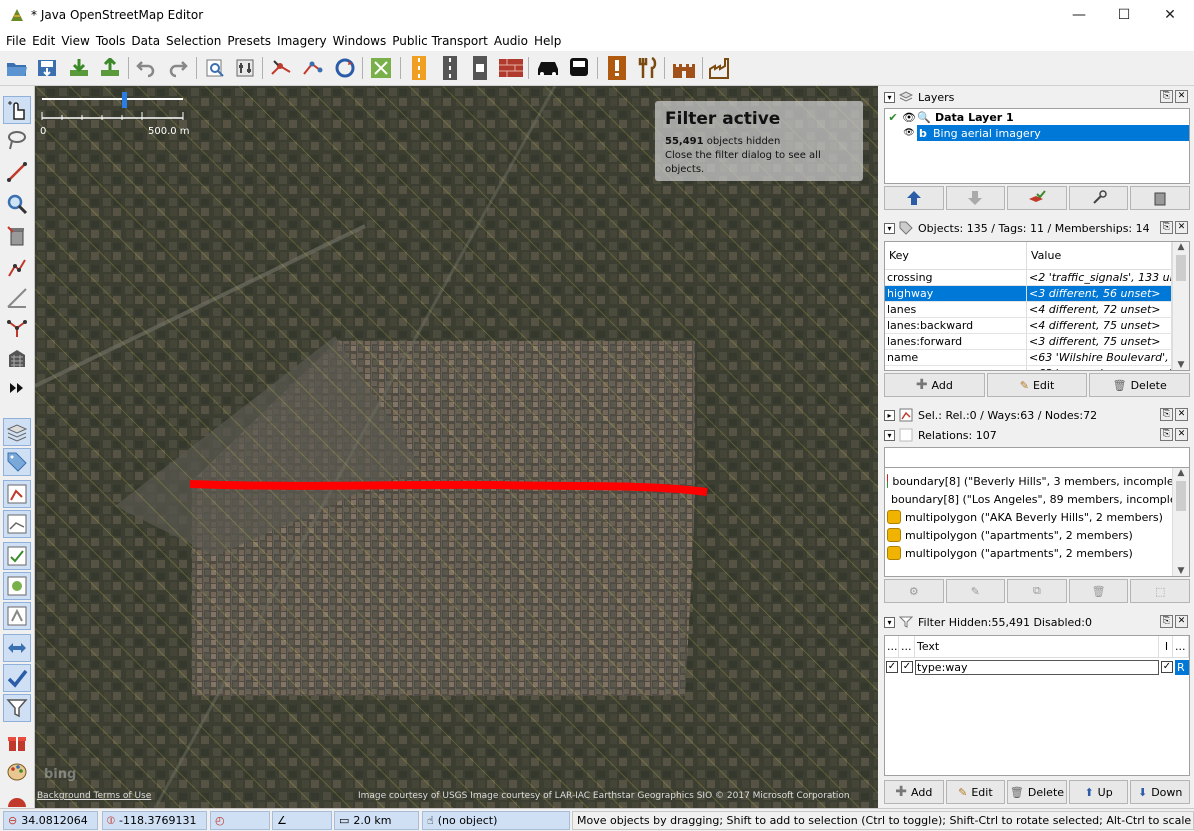 This screenshot has height=831, width=1194. What do you see at coordinates (914, 198) in the screenshot?
I see `move-layer-up-button` at bounding box center [914, 198].